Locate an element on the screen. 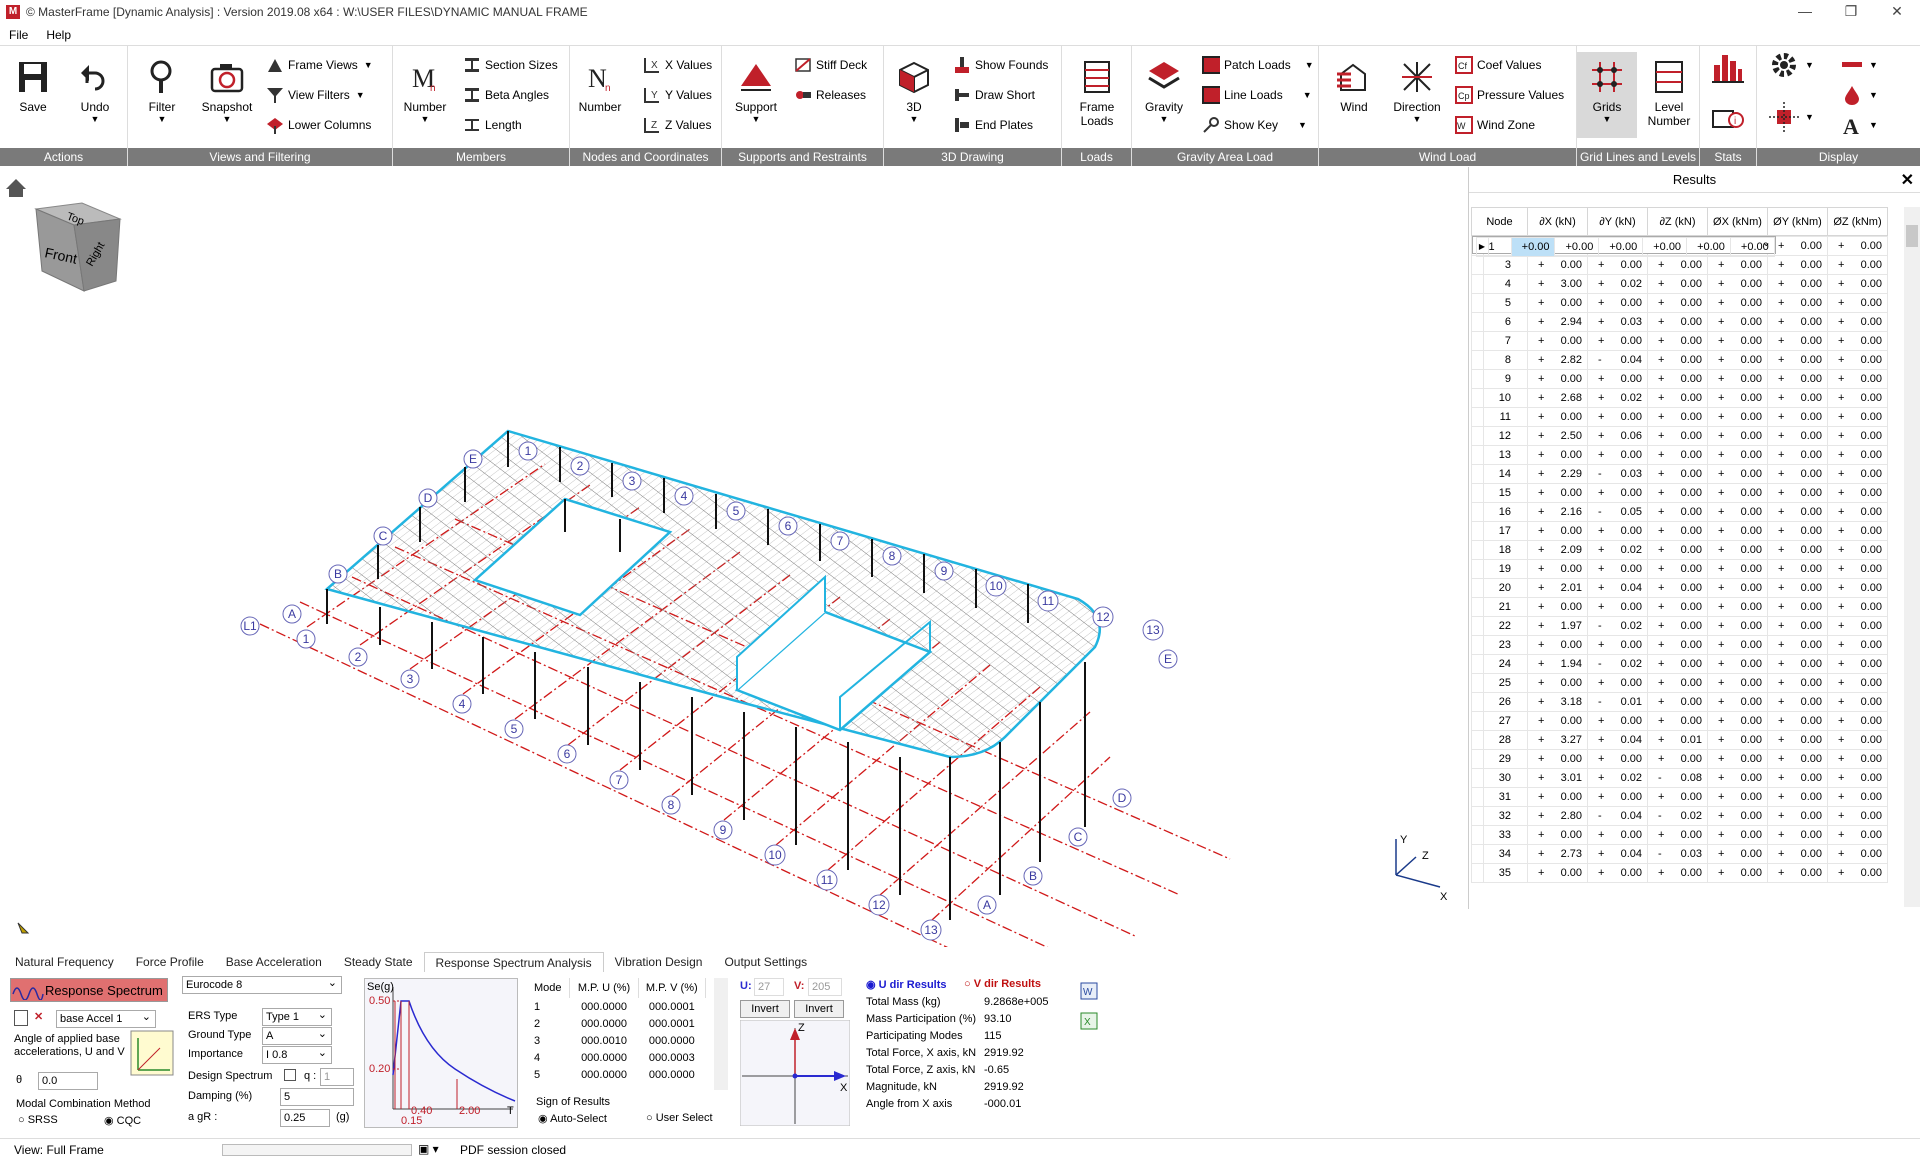  table-row: 15 +0.00 +0.00 +0.00 +0.00 +0.00 +0.00 is located at coordinates (1679, 493).